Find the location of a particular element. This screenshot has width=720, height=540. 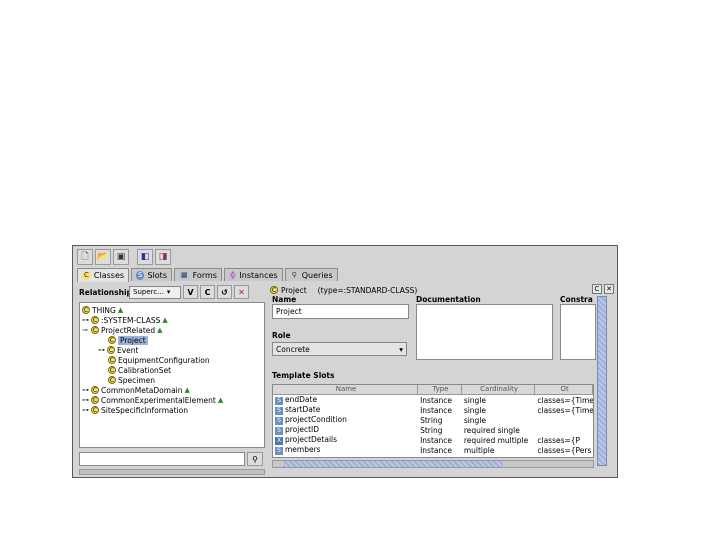

slot-cardinality: multiple is located at coordinates (479, 450).